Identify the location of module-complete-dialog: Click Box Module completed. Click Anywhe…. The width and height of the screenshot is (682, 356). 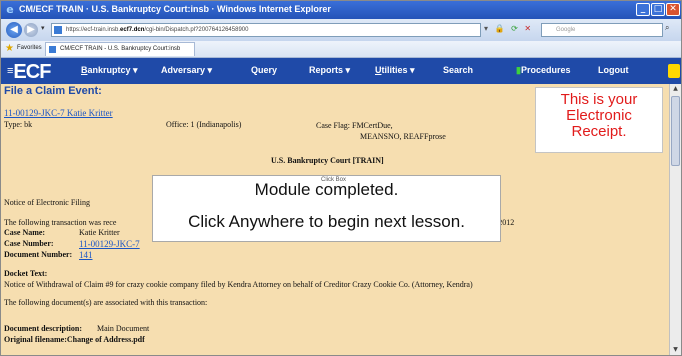
(326, 208).